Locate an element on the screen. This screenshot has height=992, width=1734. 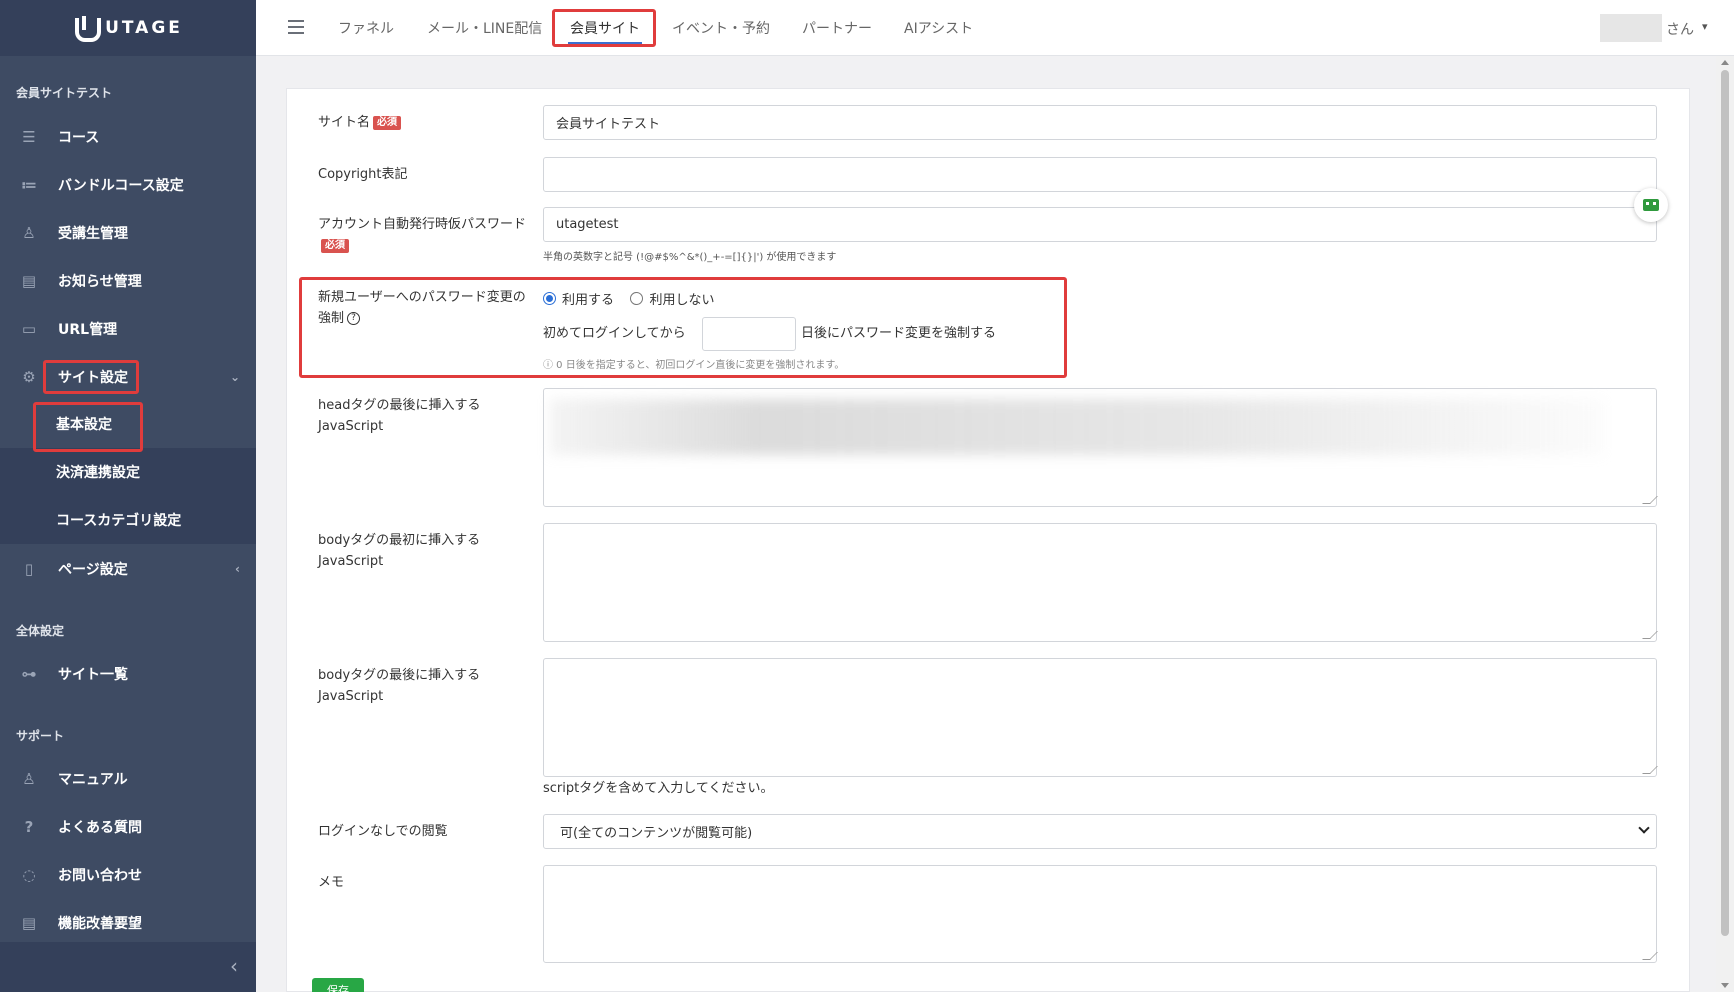
site-name-input: 会員サイトテスト is located at coordinates (1100, 122).